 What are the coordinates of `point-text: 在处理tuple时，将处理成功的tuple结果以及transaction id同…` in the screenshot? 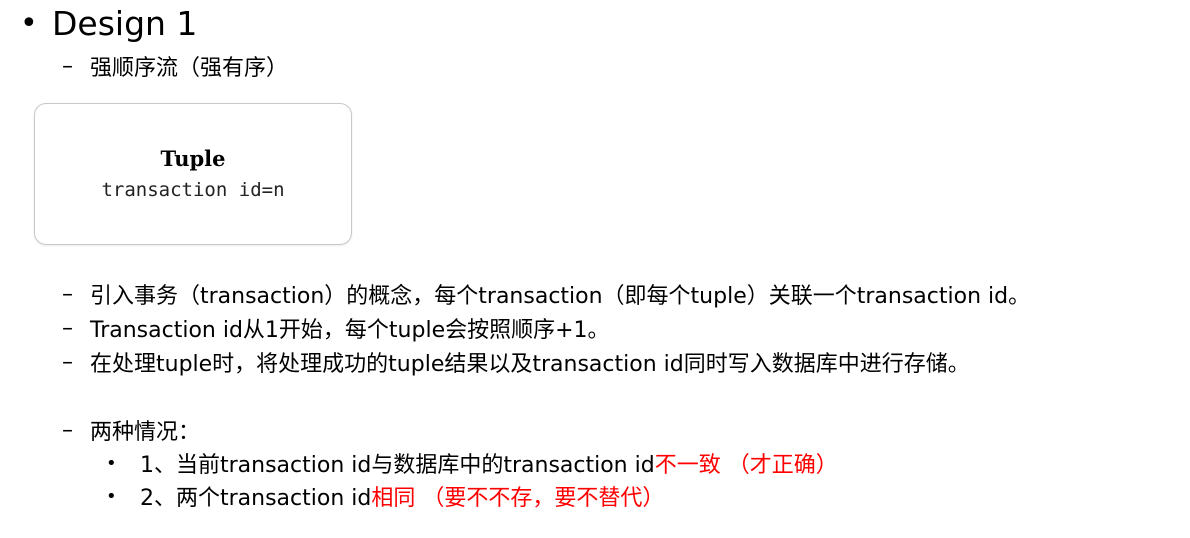 It's located at (530, 364).